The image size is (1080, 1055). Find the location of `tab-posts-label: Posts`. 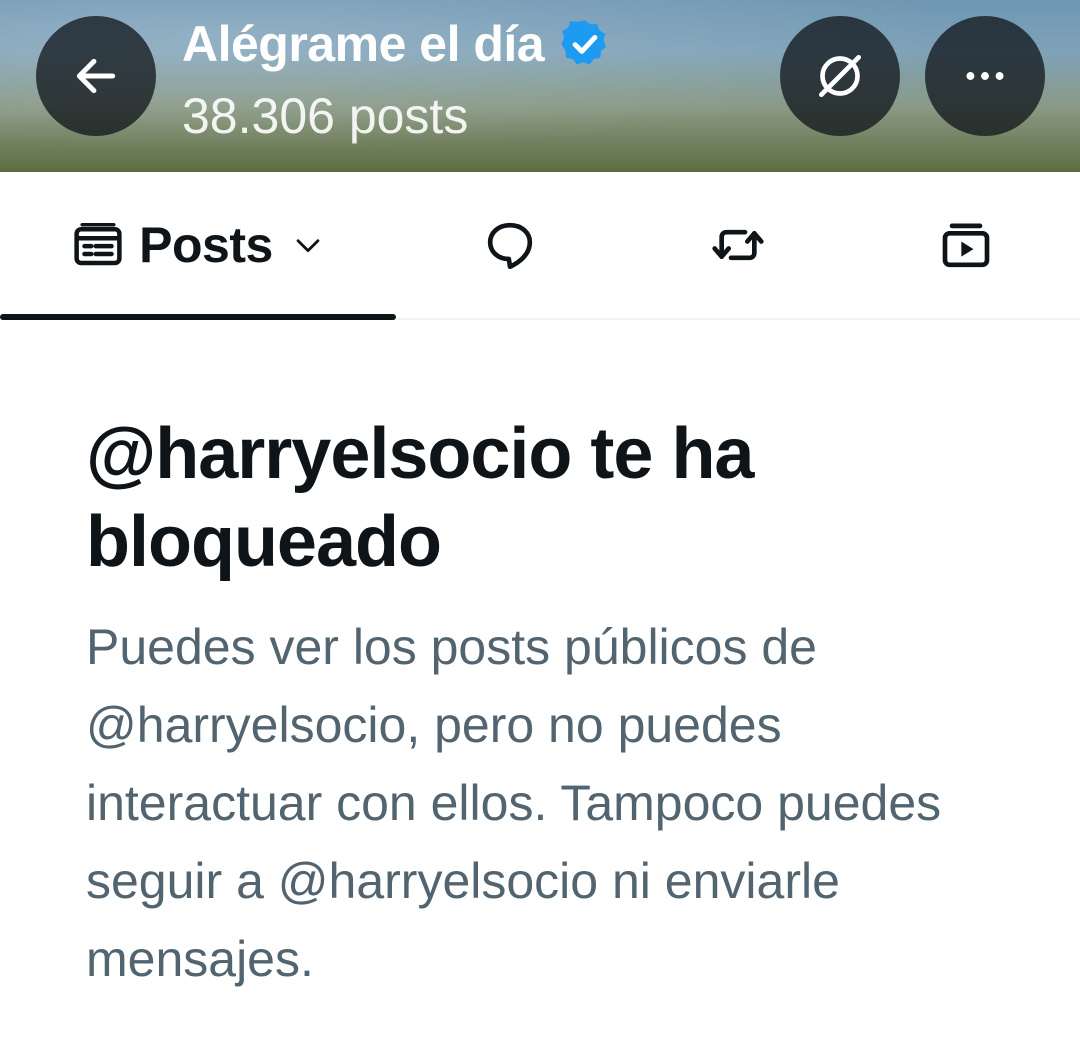

tab-posts-label: Posts is located at coordinates (206, 245).